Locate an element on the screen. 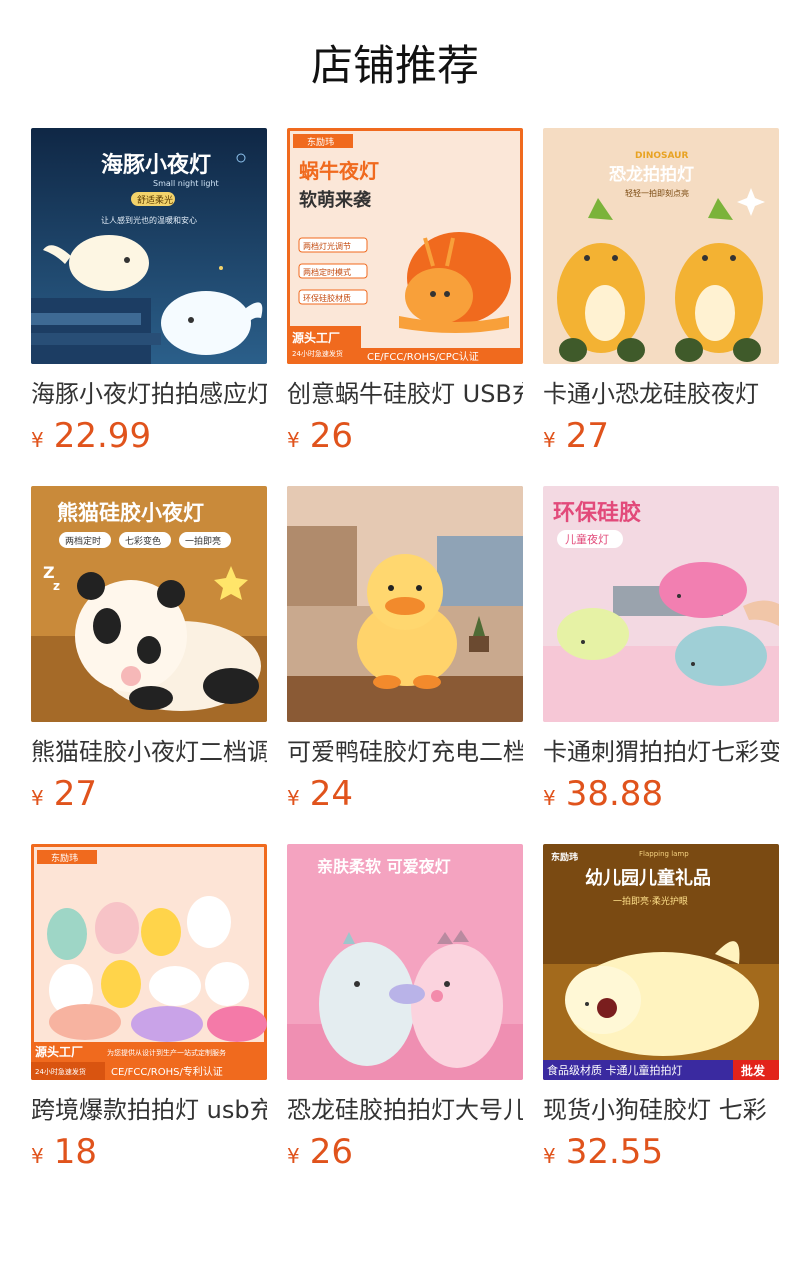 The height and width of the screenshot is (1268, 790). product-price: ¥ 38.88 is located at coordinates (661, 794).